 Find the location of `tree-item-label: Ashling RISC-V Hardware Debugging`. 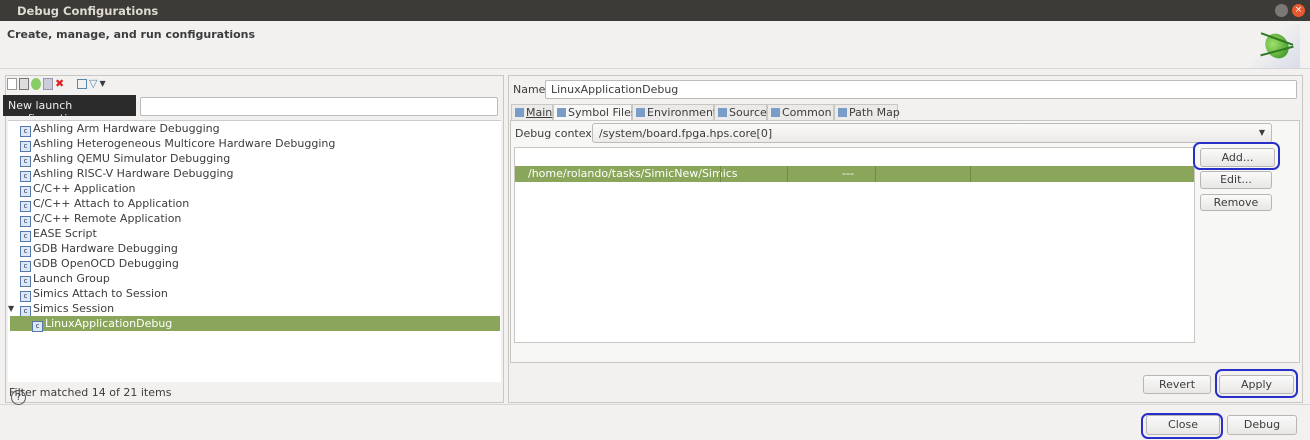

tree-item-label: Ashling RISC-V Hardware Debugging is located at coordinates (133, 173).